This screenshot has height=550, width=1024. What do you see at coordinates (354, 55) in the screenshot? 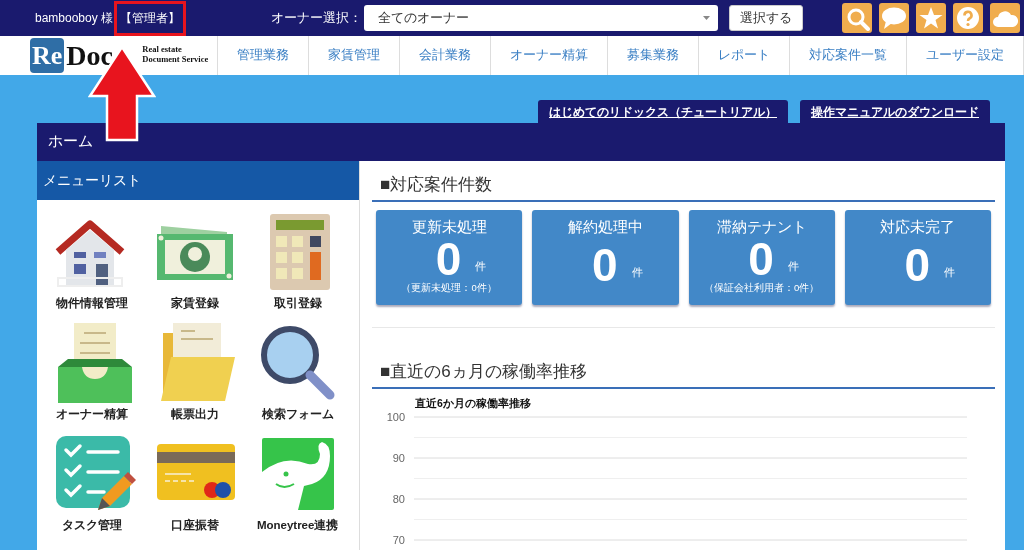
I see `nav-link: 家賃管理` at bounding box center [354, 55].